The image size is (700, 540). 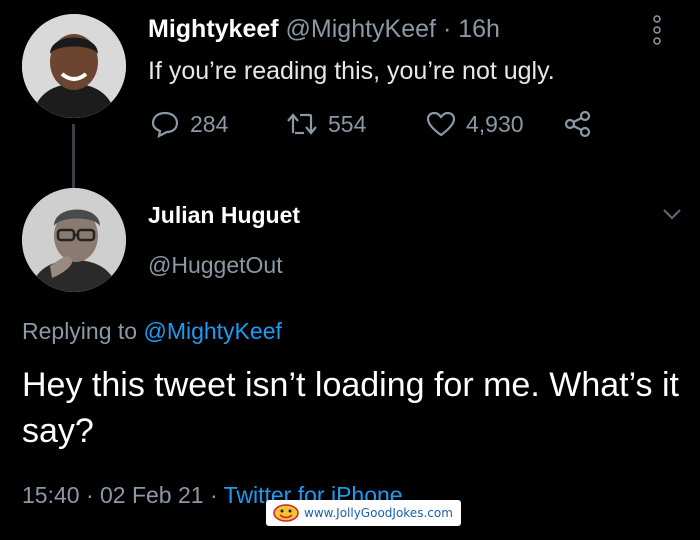 I want to click on tweet1-author-name: Mightykeef, so click(x=213, y=29).